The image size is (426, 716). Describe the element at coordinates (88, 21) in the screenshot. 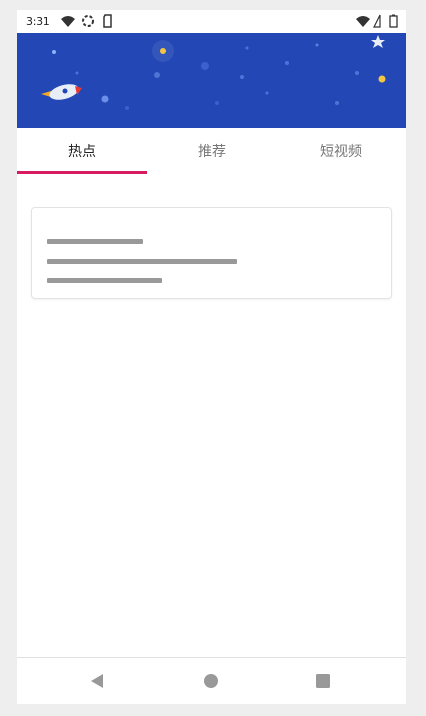

I see `settings-icon` at that location.